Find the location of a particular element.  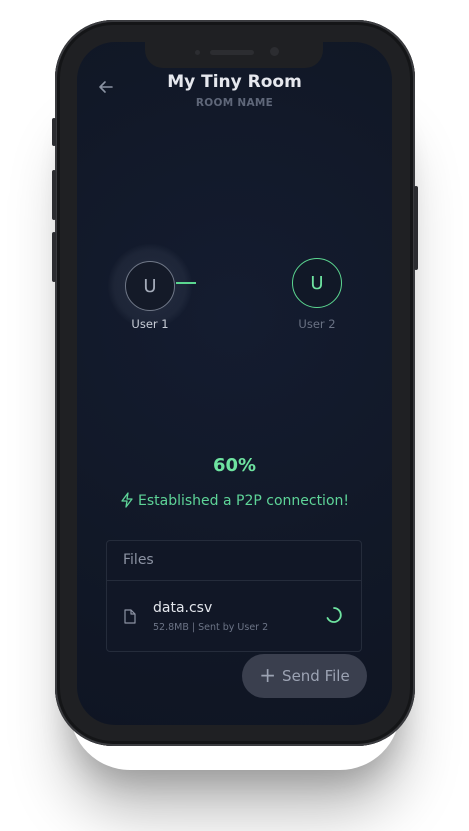

room-subtitle: ROOM NAME is located at coordinates (234, 103).